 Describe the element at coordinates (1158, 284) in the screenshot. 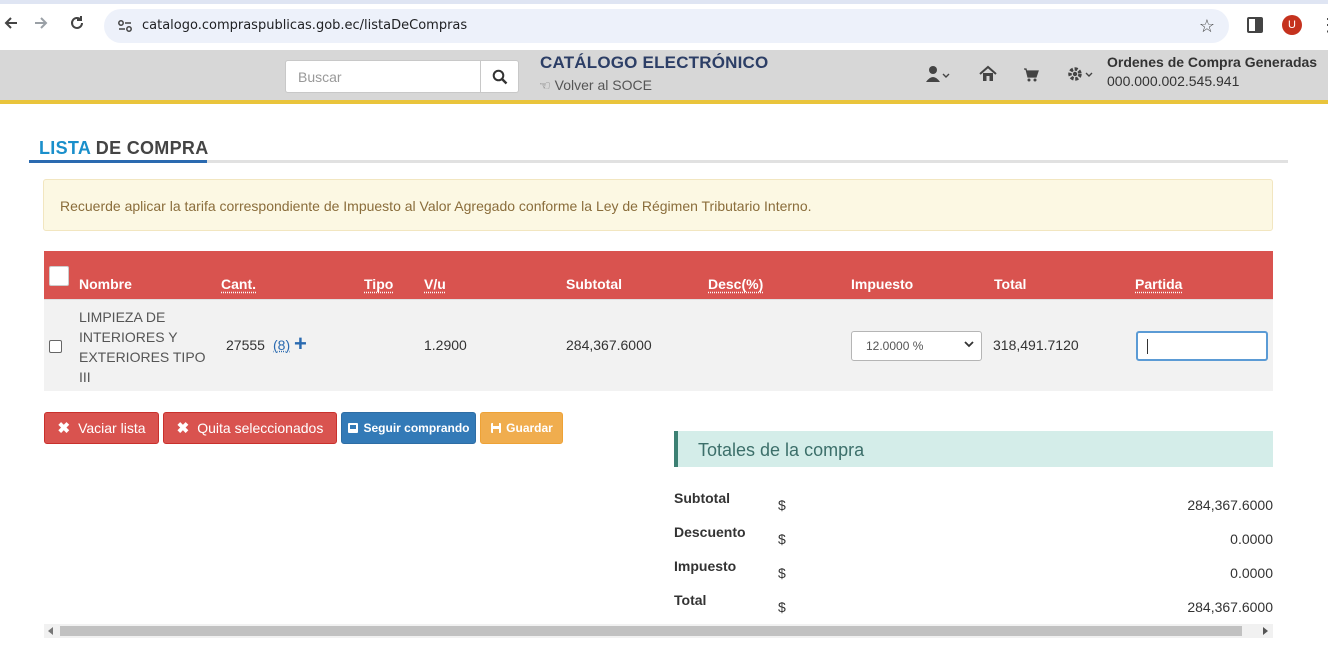

I see `col-partida: Partida` at that location.